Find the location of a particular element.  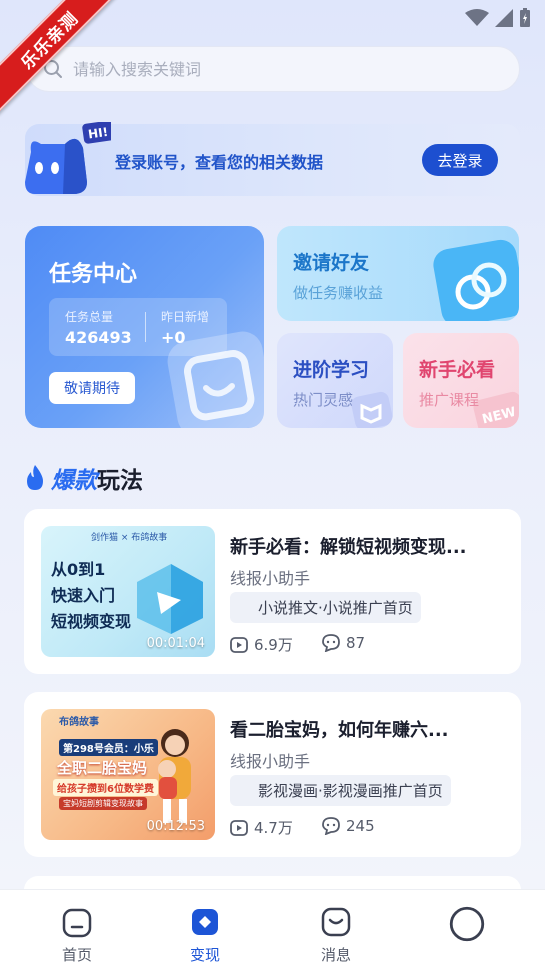

invite-title: 邀请好友 is located at coordinates (331, 263).